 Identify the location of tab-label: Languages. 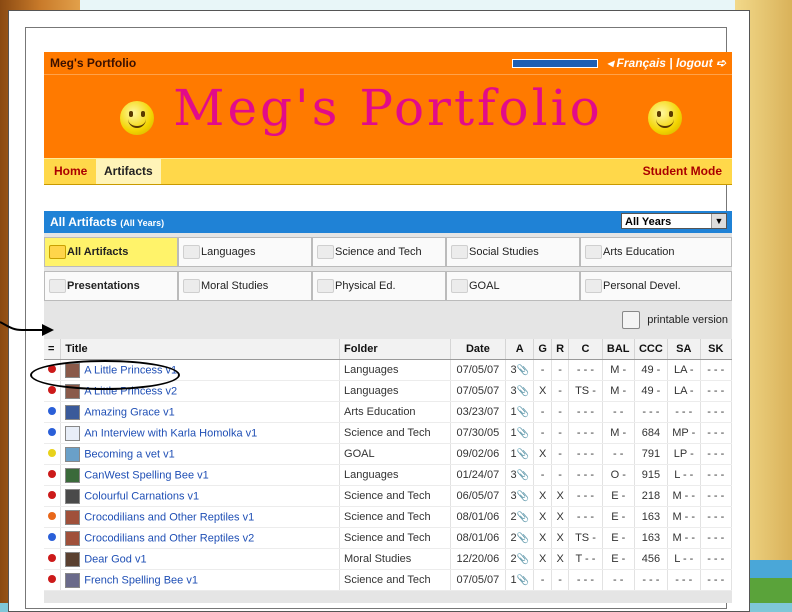
(228, 252).